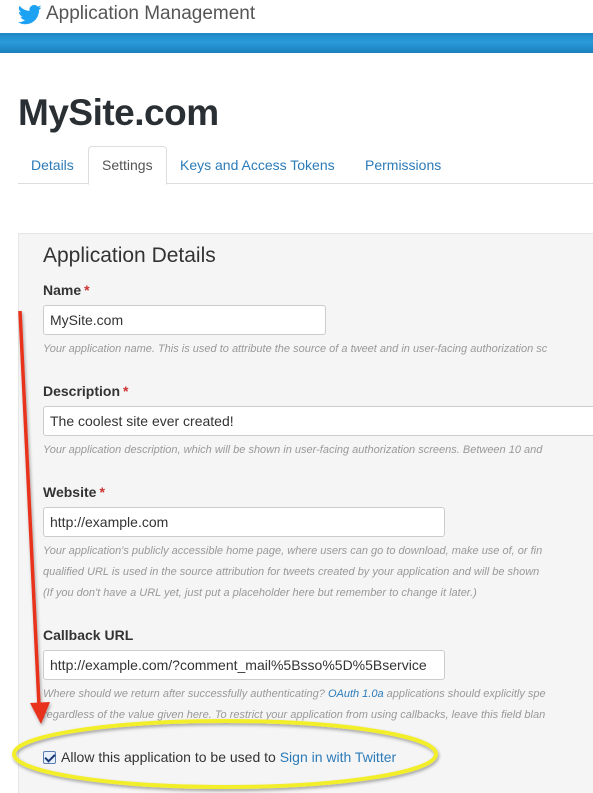 The width and height of the screenshot is (593, 793). Describe the element at coordinates (129, 255) in the screenshot. I see `panel-title: Application Details` at that location.